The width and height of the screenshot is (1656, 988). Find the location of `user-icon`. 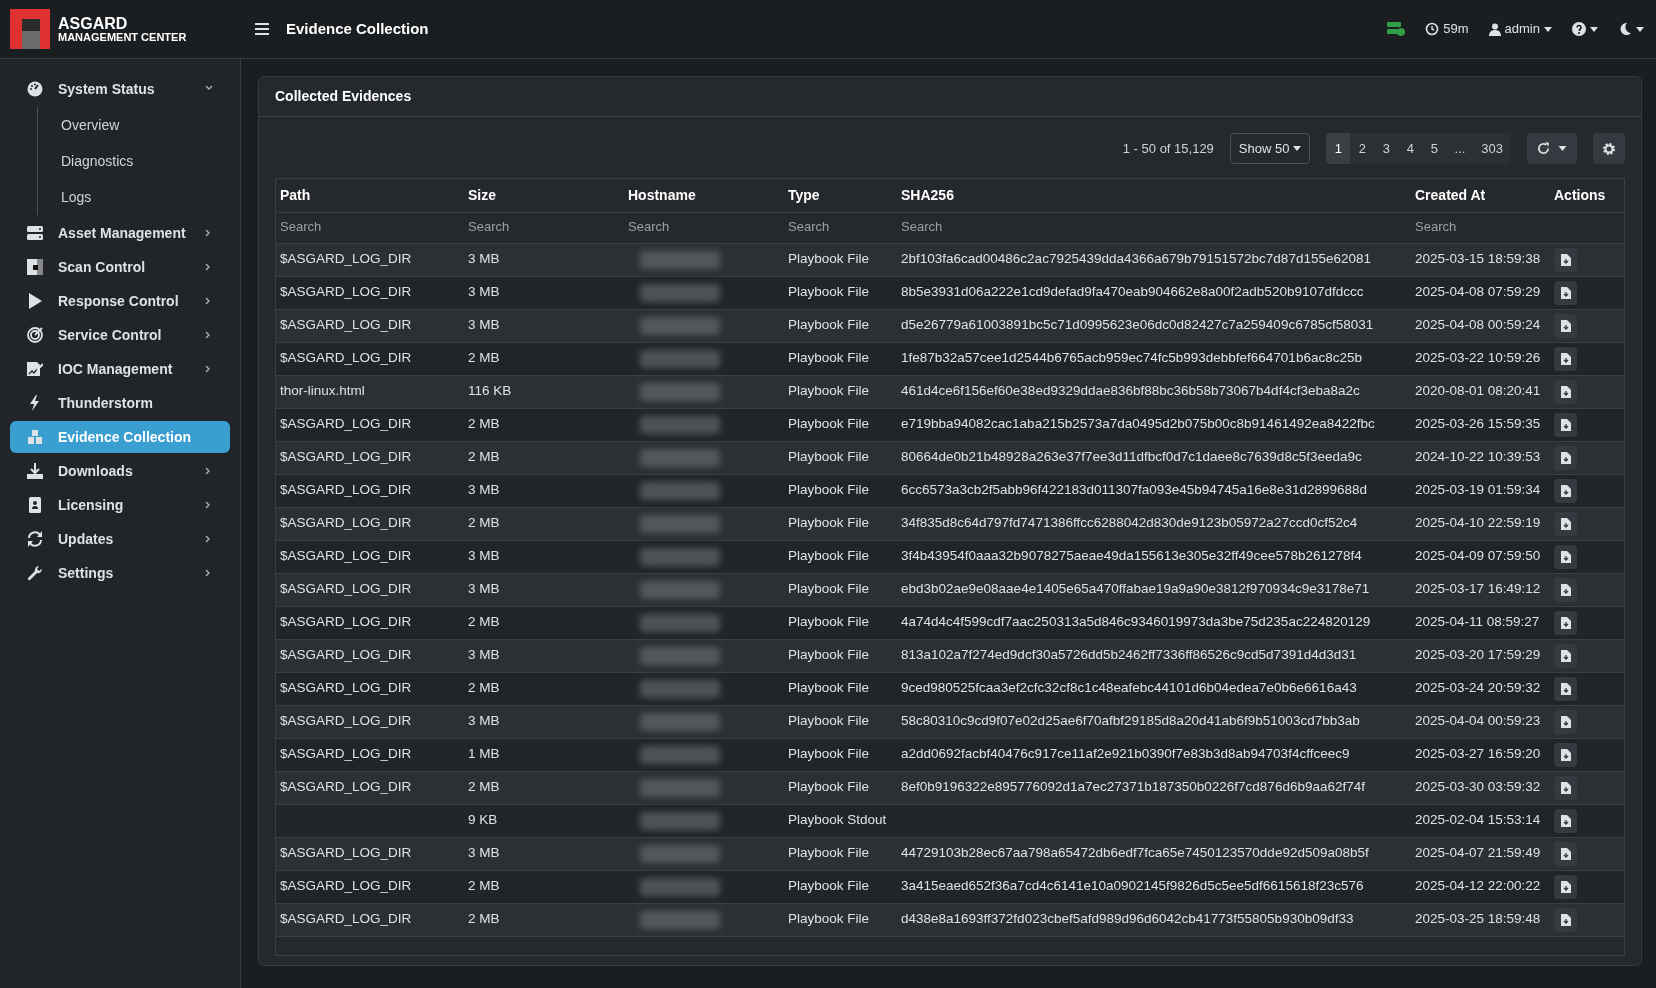

user-icon is located at coordinates (1494, 29).